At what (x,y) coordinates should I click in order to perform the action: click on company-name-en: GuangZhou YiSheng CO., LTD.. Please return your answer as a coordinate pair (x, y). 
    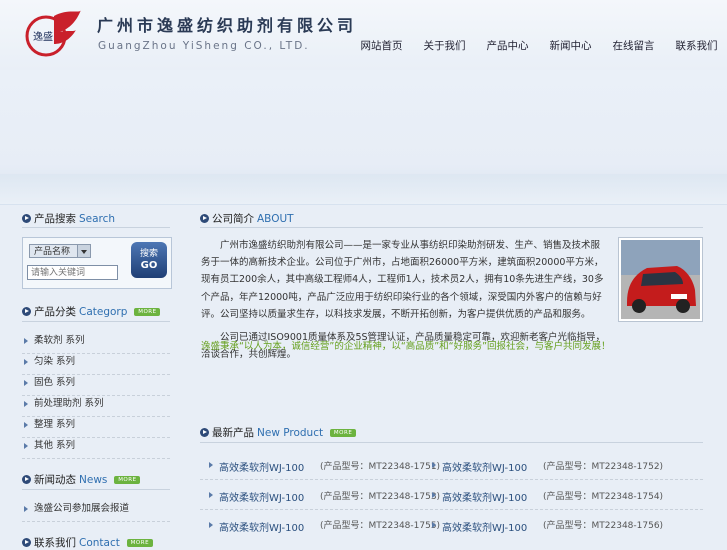
    Looking at the image, I should click on (204, 46).